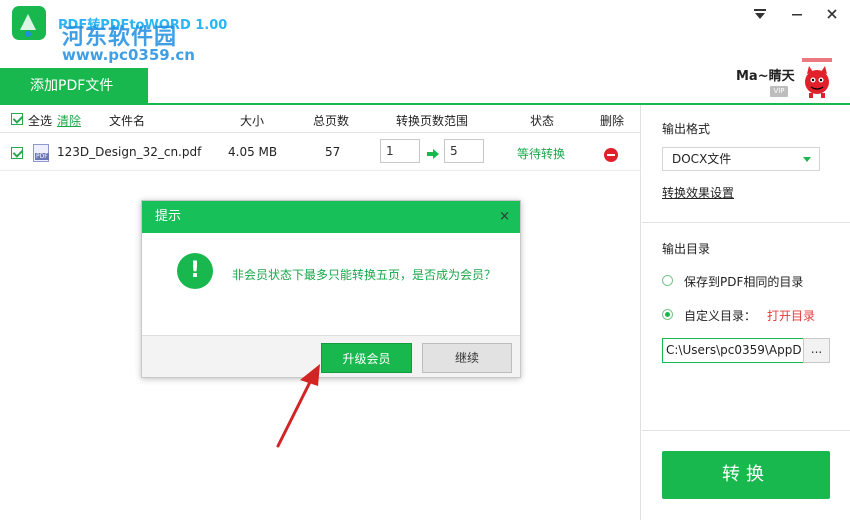 The width and height of the screenshot is (850, 520). I want to click on pdf-file-icon: PDF, so click(41, 153).